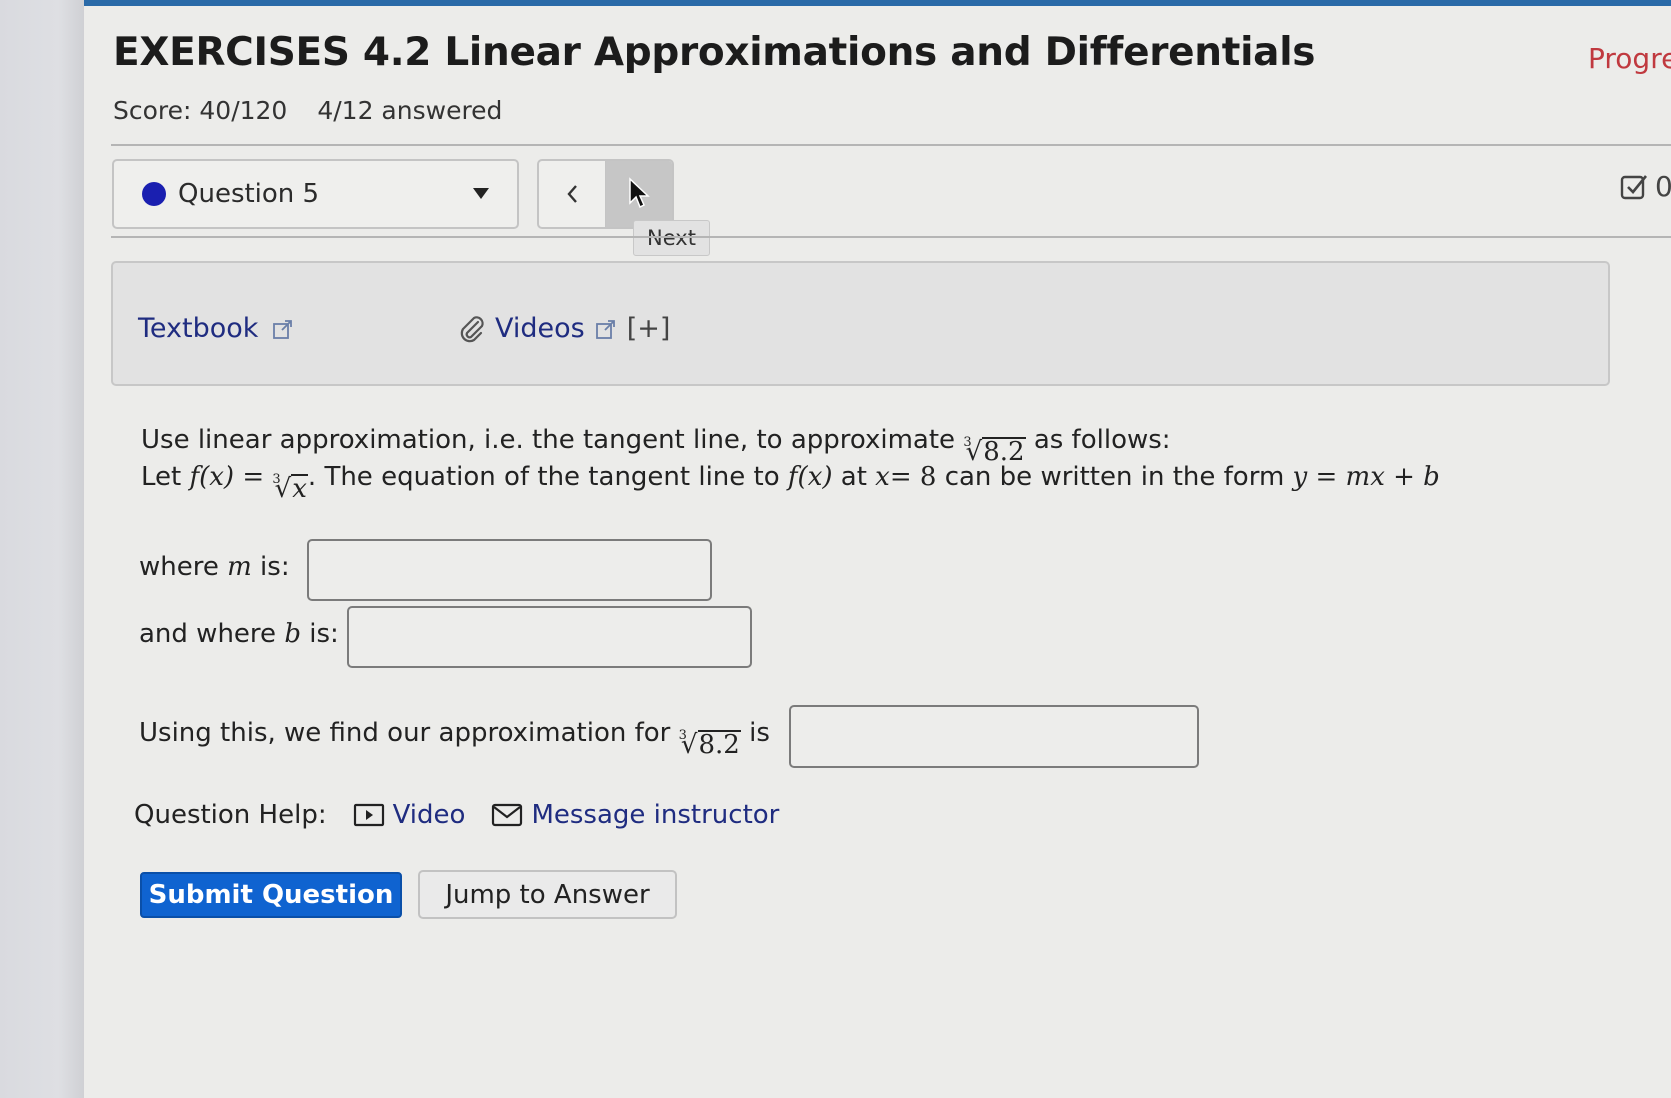  Describe the element at coordinates (509, 570) in the screenshot. I see `m-answer-input` at that location.